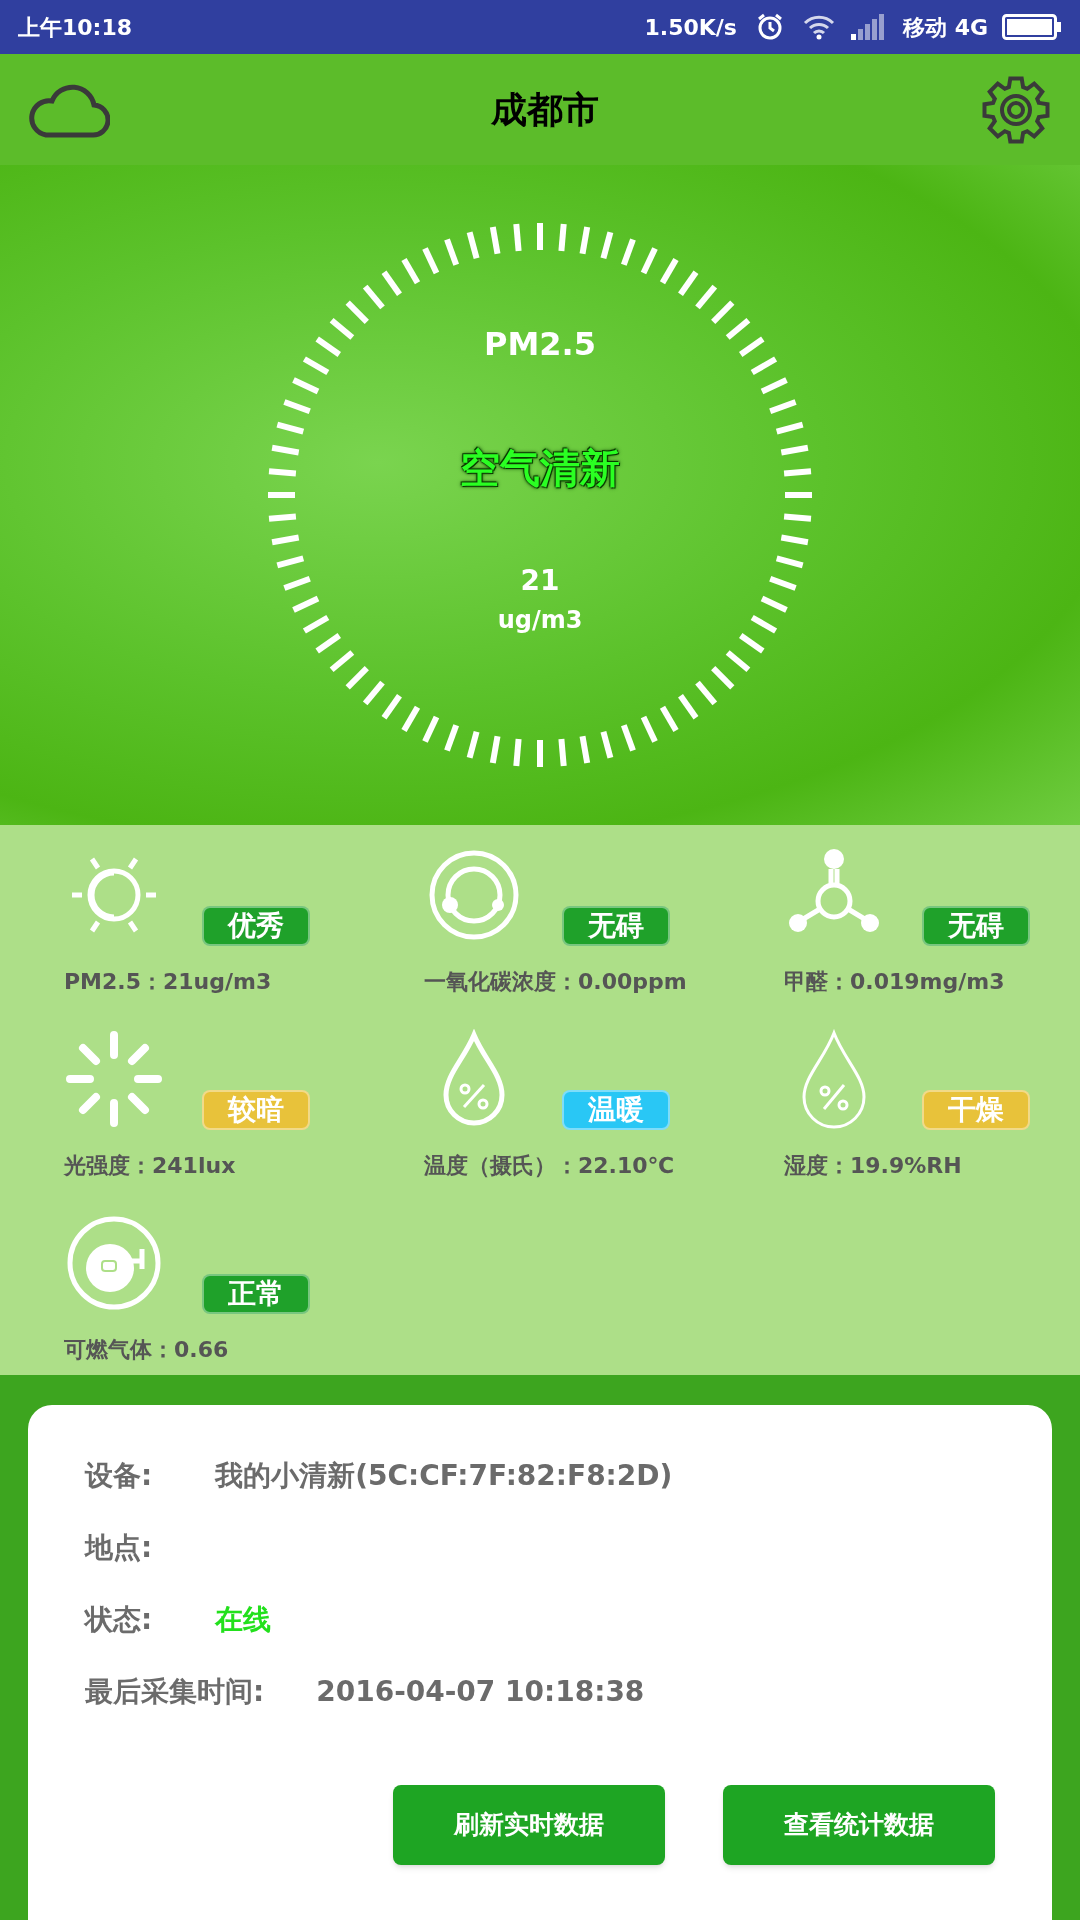 This screenshot has height=1920, width=1080. I want to click on action-button: 查看统计数据, so click(859, 1825).